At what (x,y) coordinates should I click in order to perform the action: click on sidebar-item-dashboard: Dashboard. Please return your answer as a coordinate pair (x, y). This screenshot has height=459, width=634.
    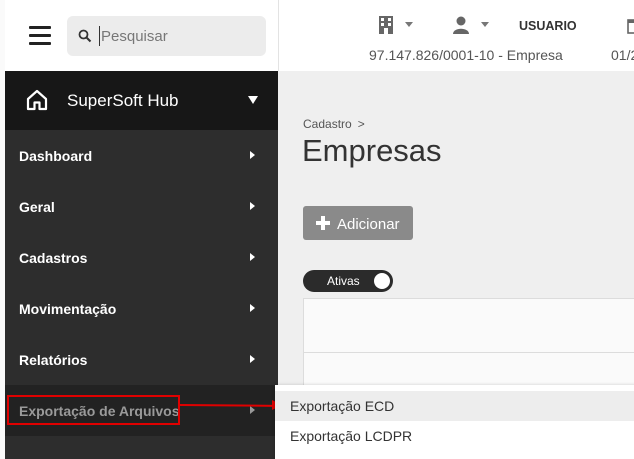
    Looking at the image, I should click on (141, 155).